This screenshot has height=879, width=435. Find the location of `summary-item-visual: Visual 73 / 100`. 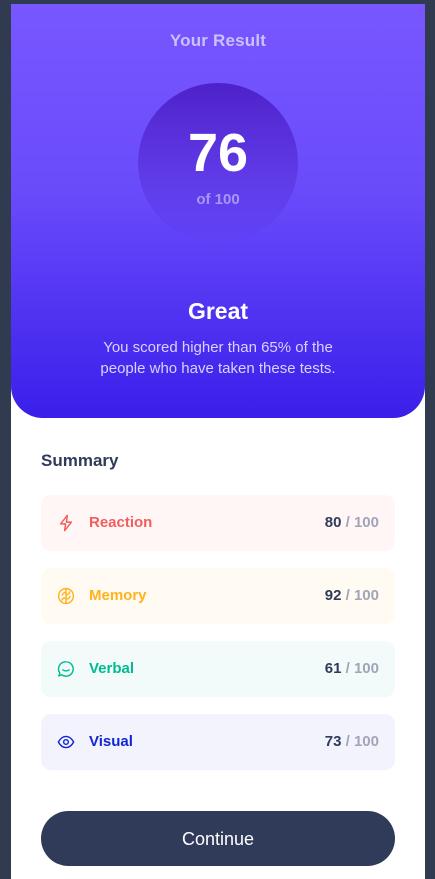

summary-item-visual: Visual 73 / 100 is located at coordinates (218, 742).